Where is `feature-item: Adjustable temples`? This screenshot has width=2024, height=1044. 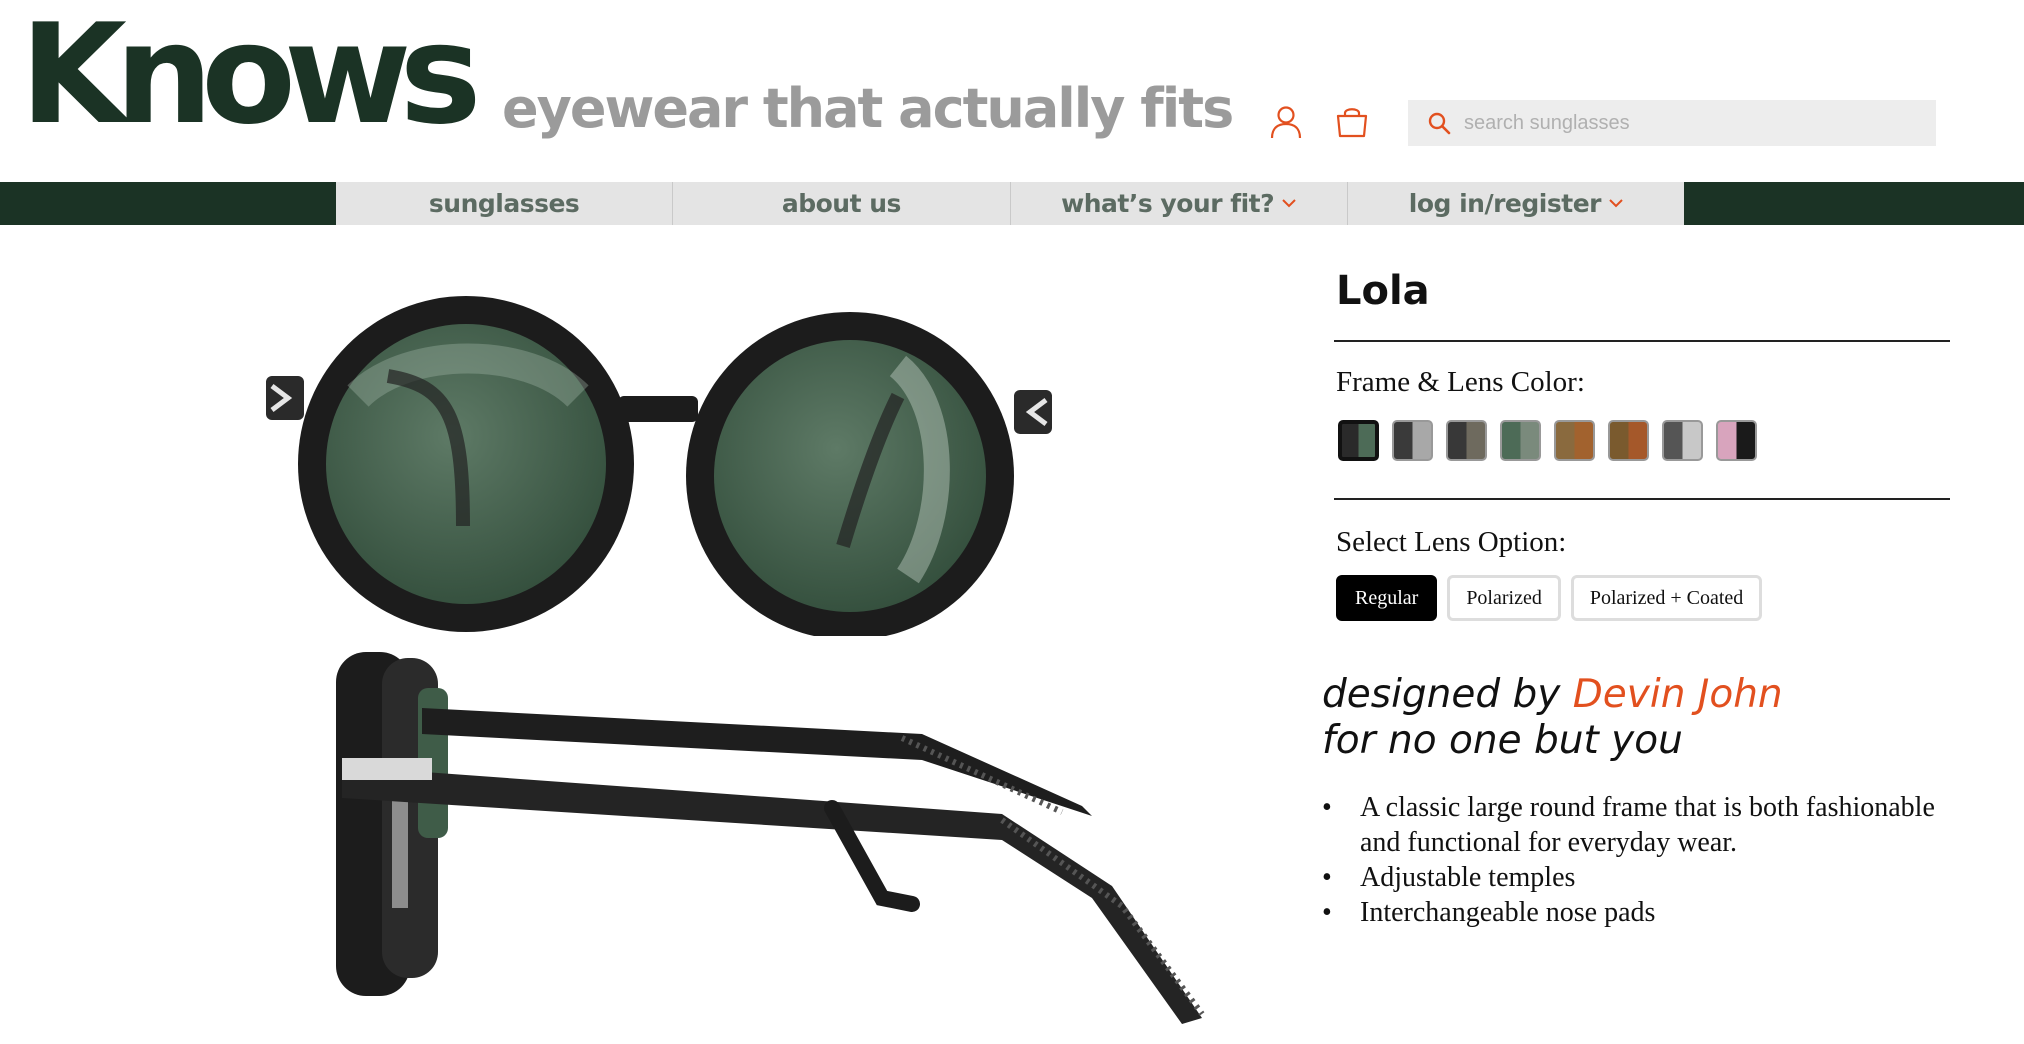 feature-item: Adjustable temples is located at coordinates (1642, 877).